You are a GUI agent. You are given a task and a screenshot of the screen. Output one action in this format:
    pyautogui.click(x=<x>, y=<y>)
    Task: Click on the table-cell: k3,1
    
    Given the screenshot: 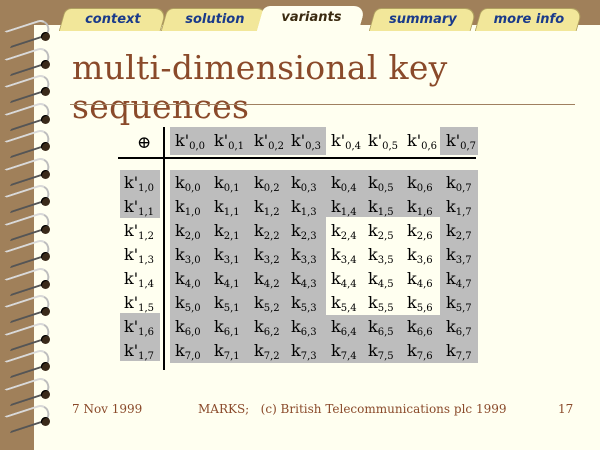 What is the action you would take?
    pyautogui.click(x=227, y=255)
    